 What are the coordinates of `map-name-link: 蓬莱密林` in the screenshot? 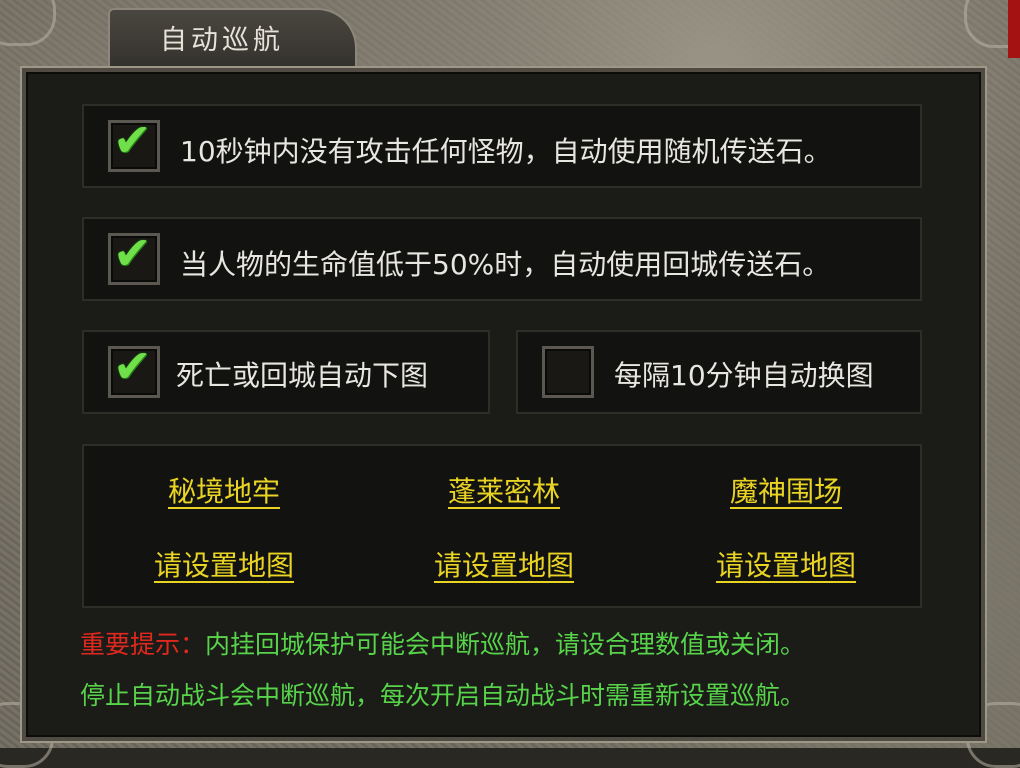 It's located at (504, 490).